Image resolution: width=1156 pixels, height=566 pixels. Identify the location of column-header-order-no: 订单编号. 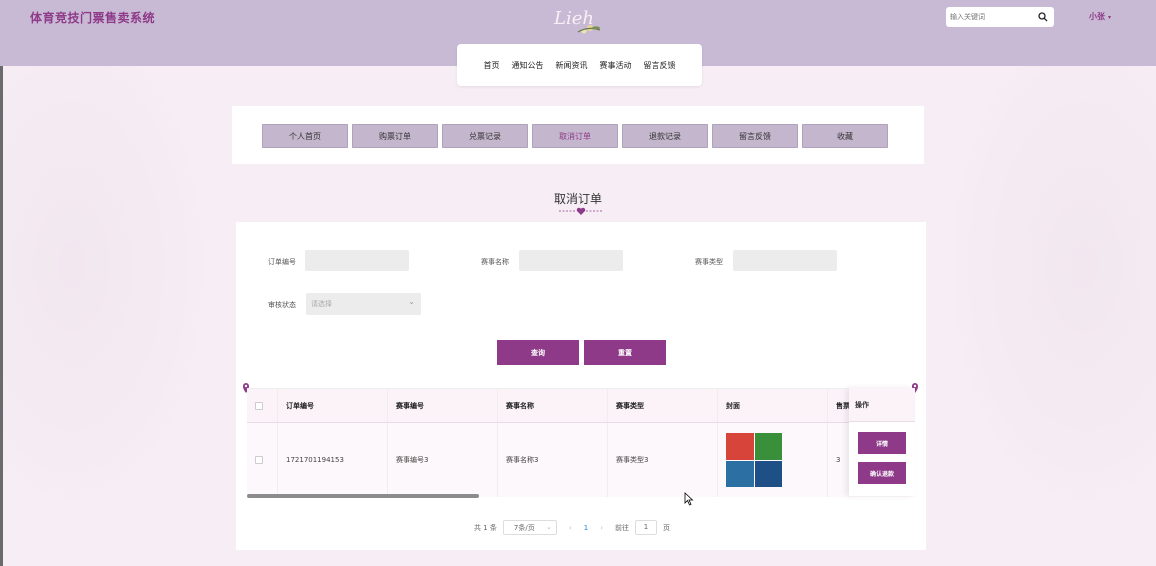
(332, 405).